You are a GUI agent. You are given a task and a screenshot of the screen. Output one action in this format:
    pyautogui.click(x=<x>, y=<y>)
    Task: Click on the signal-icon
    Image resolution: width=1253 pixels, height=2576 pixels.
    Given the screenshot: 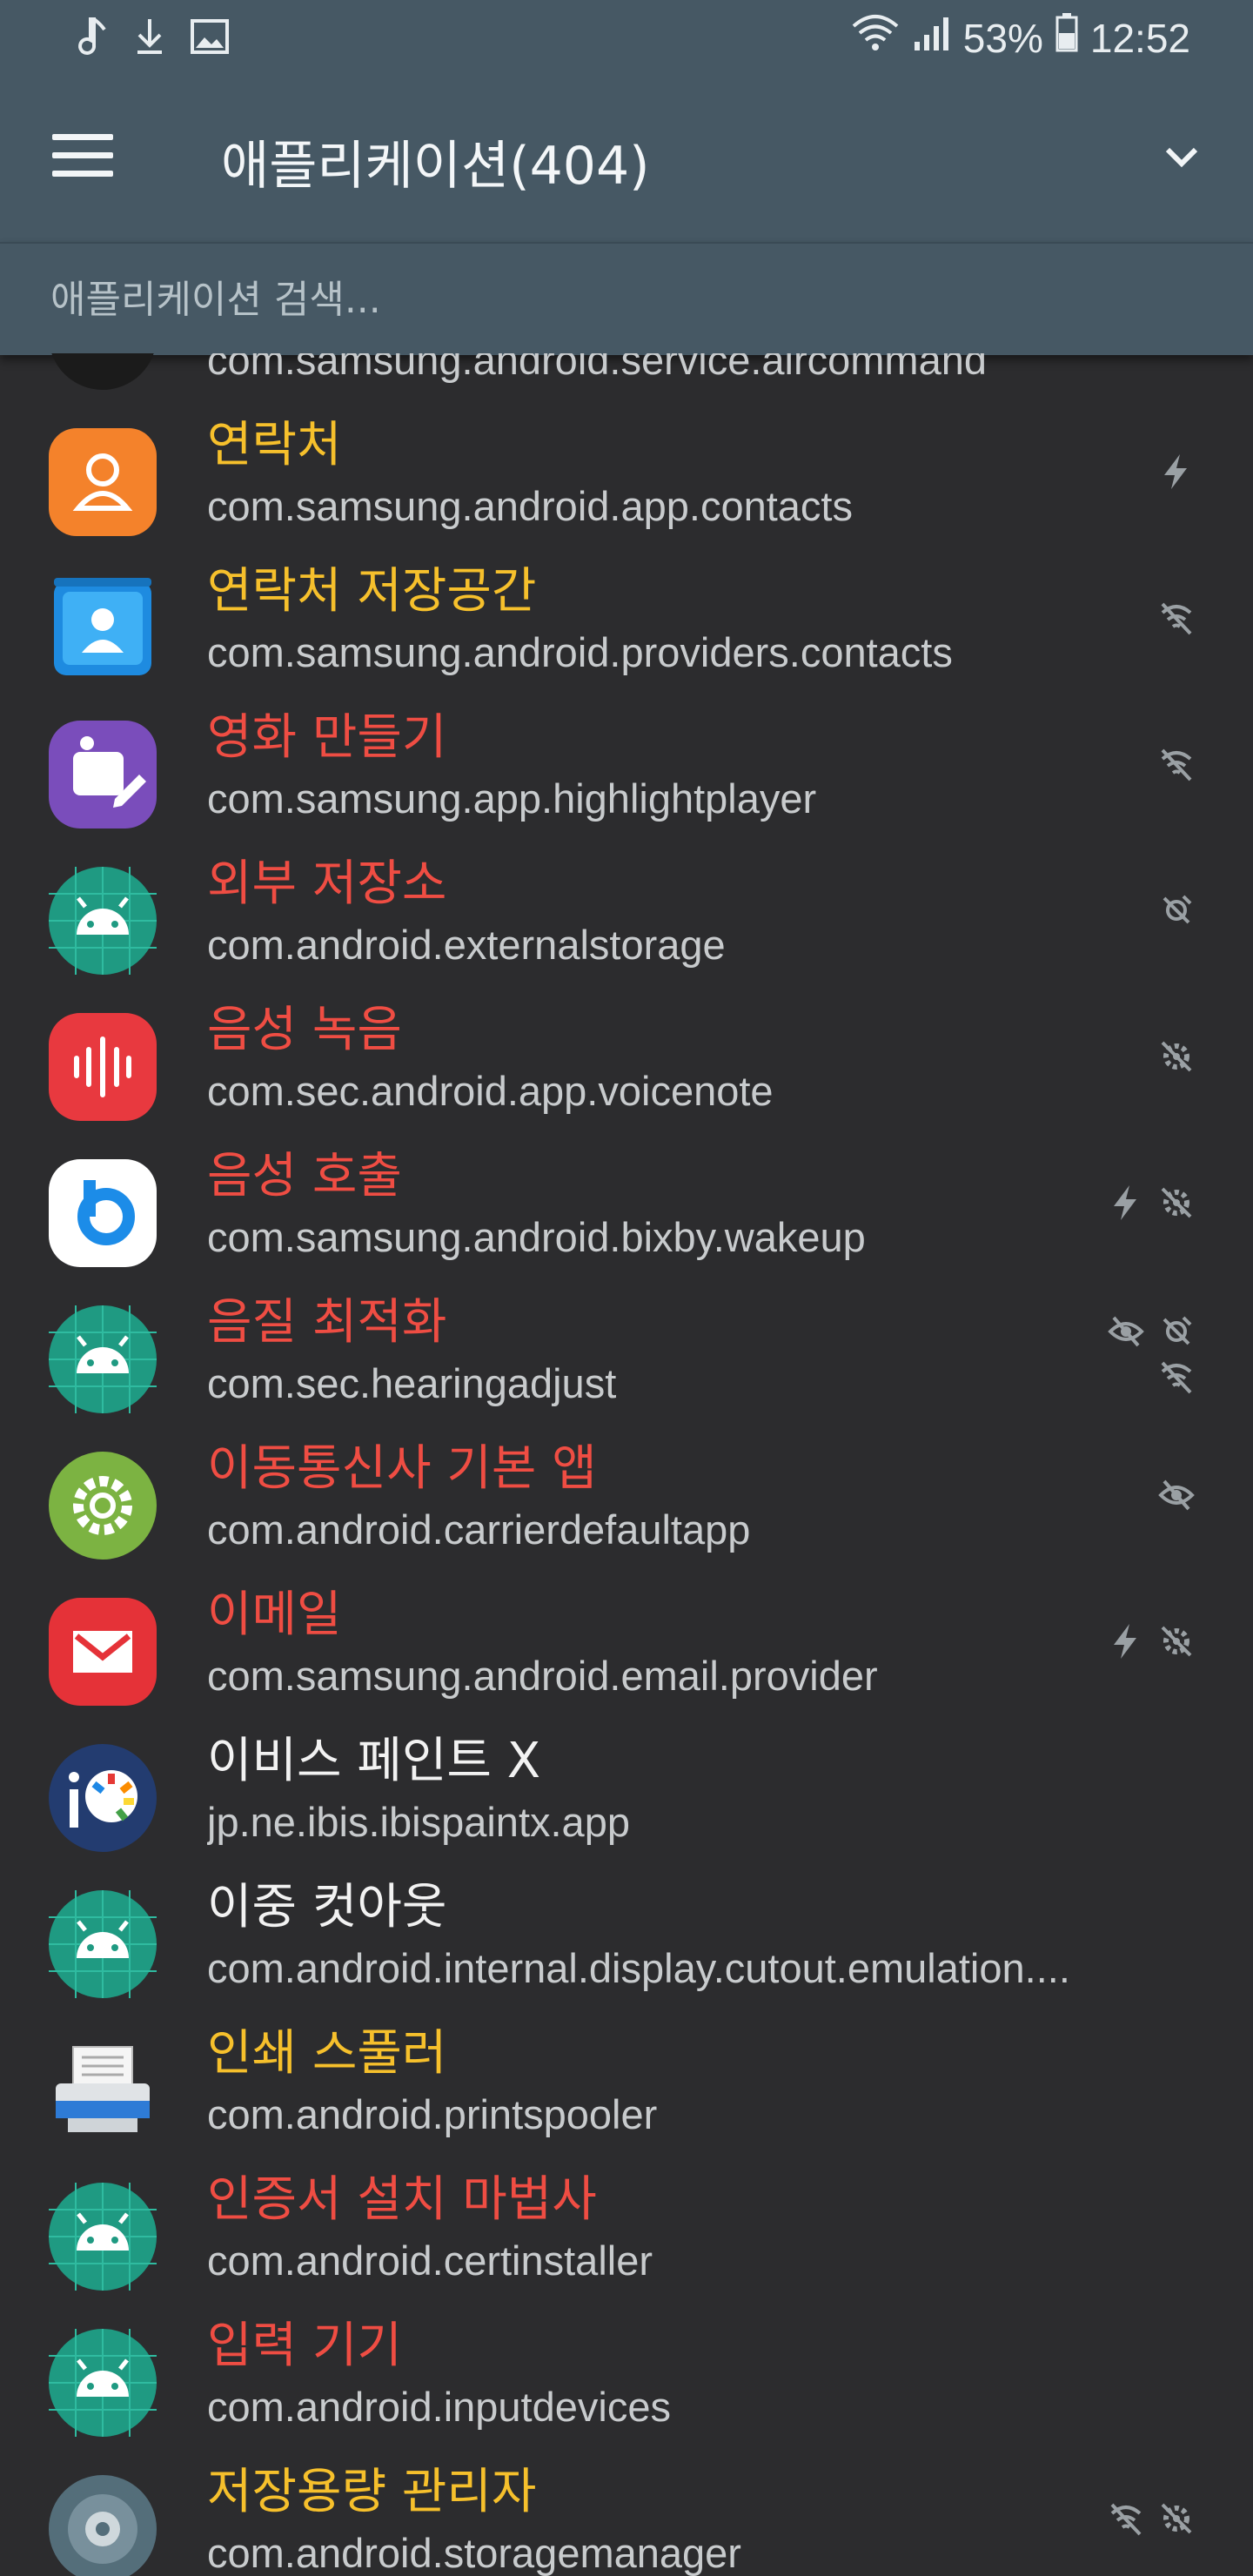 What is the action you would take?
    pyautogui.click(x=932, y=38)
    